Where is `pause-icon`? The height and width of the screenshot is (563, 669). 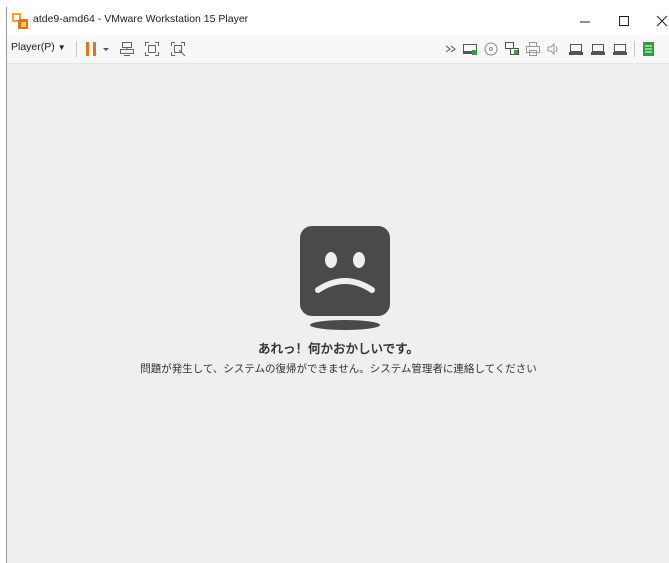 pause-icon is located at coordinates (91, 49).